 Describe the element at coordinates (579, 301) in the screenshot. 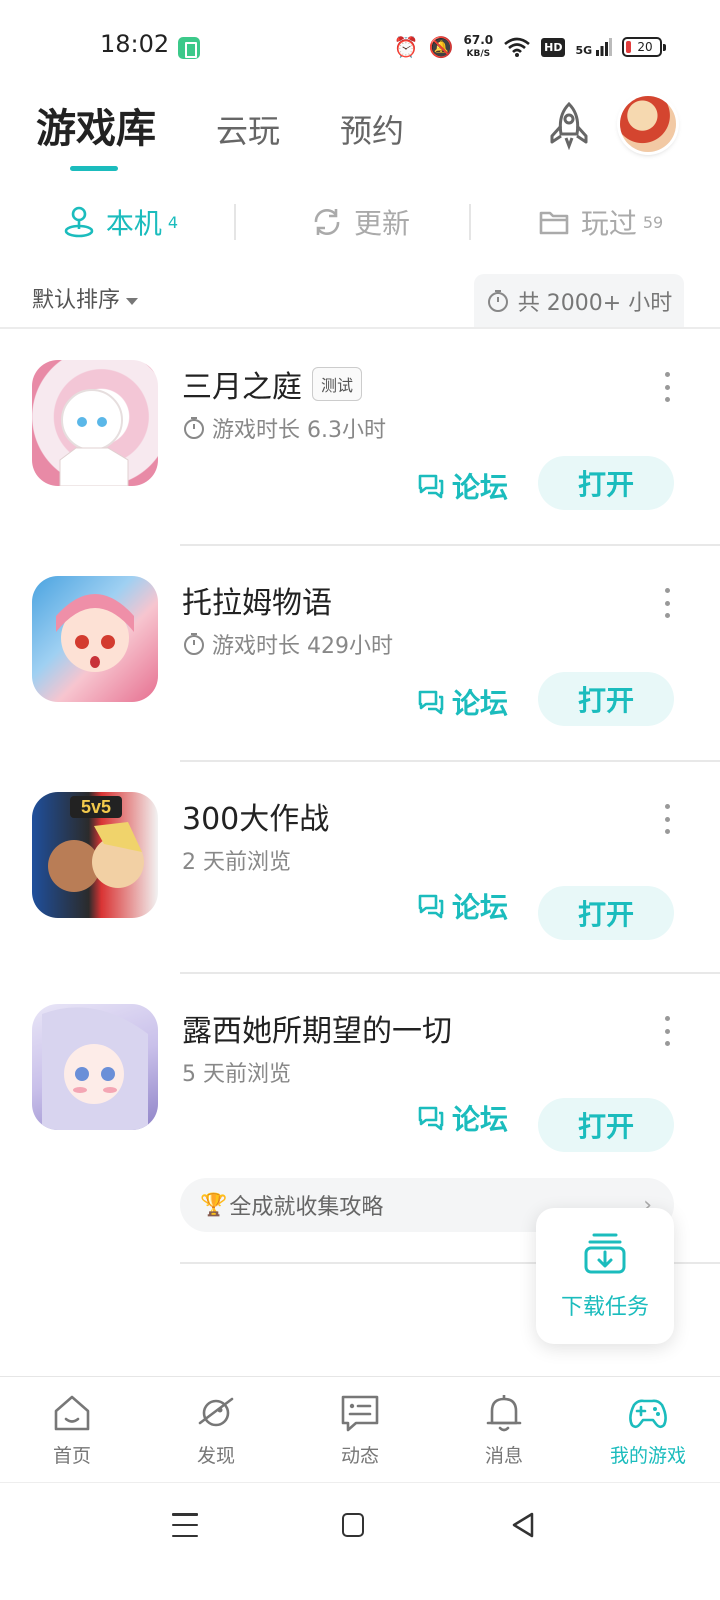

I see `total-playtime: 共 2000+ 小时` at that location.